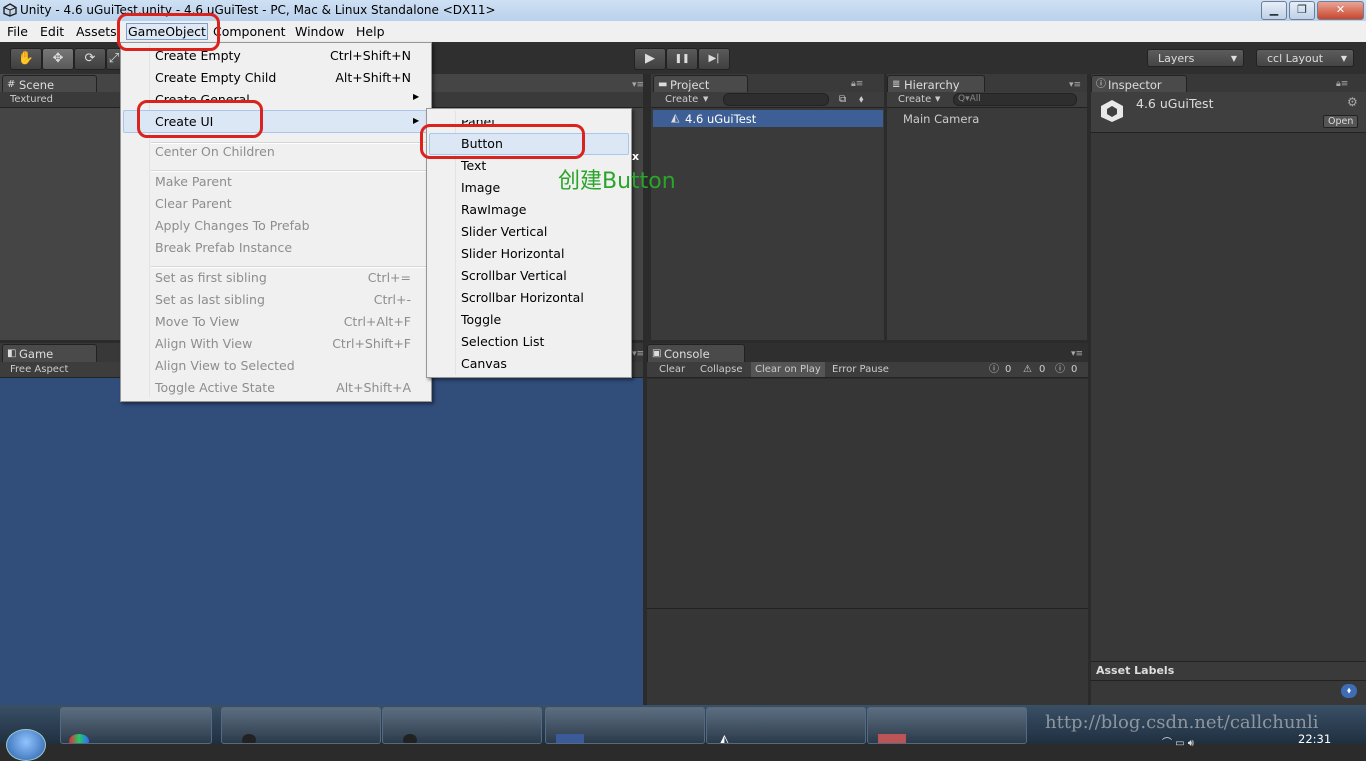 The image size is (1366, 761). Describe the element at coordinates (1352, 102) in the screenshot. I see `gear-icon: ⚙` at that location.